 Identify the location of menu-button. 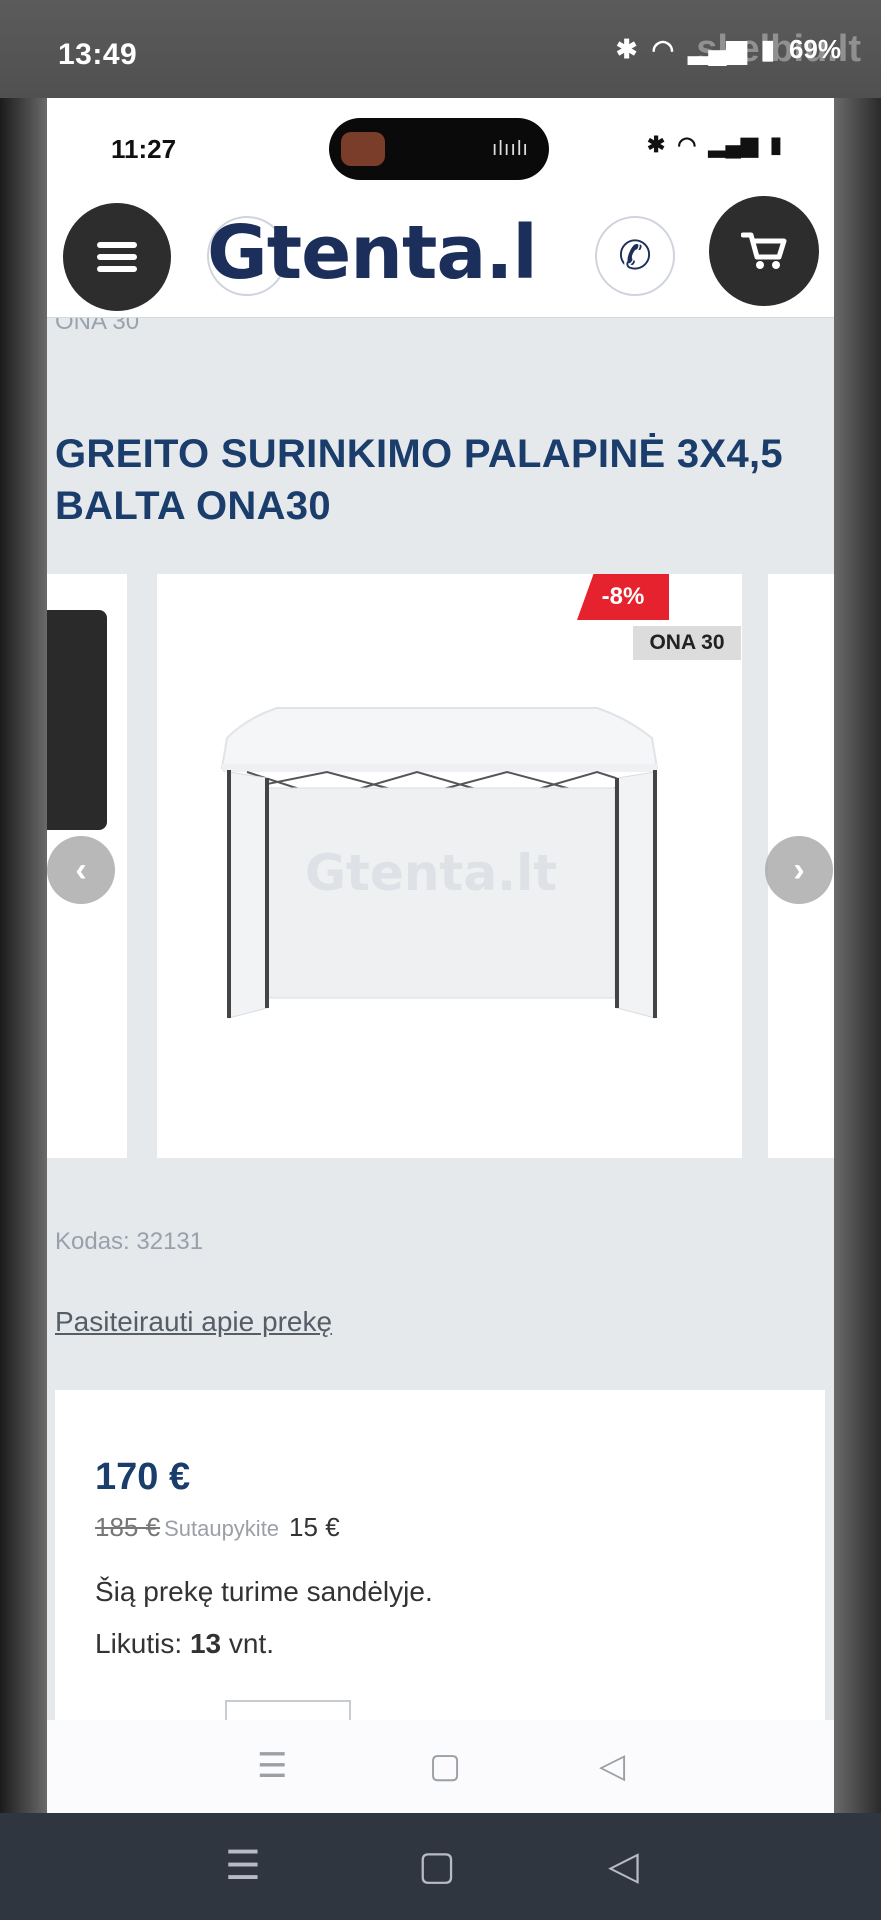
(117, 257).